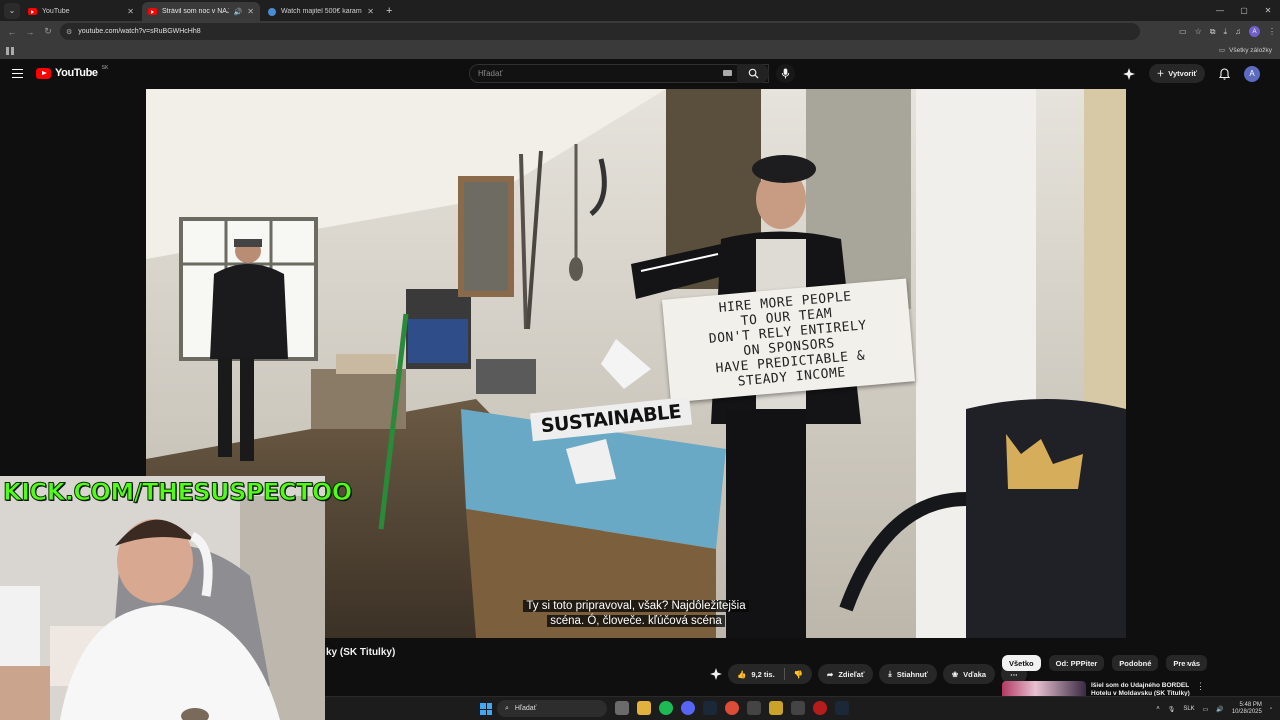  Describe the element at coordinates (1252, 73) in the screenshot. I see `user-avatar: A` at that location.